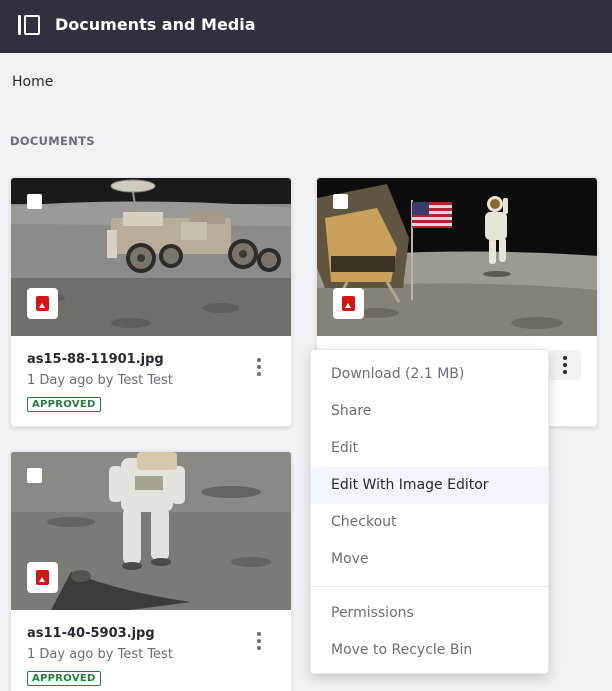 The width and height of the screenshot is (612, 691). What do you see at coordinates (429, 613) in the screenshot?
I see `menu-item-permissions: Permissions` at bounding box center [429, 613].